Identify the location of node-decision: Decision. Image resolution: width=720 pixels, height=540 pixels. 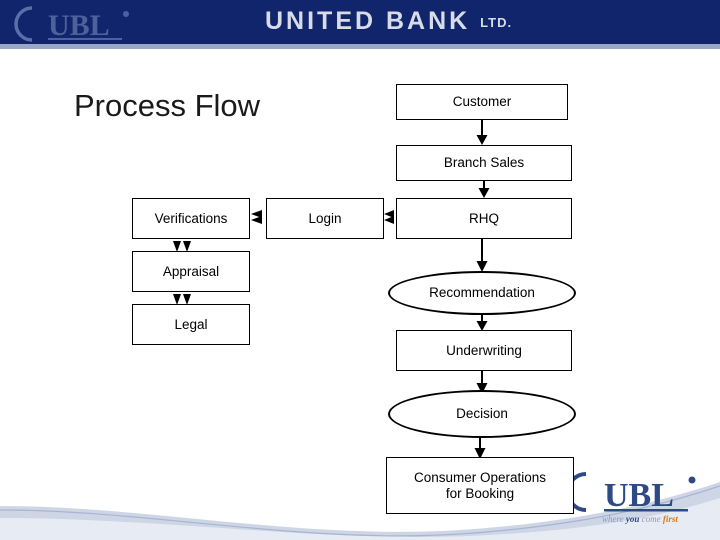
(482, 414).